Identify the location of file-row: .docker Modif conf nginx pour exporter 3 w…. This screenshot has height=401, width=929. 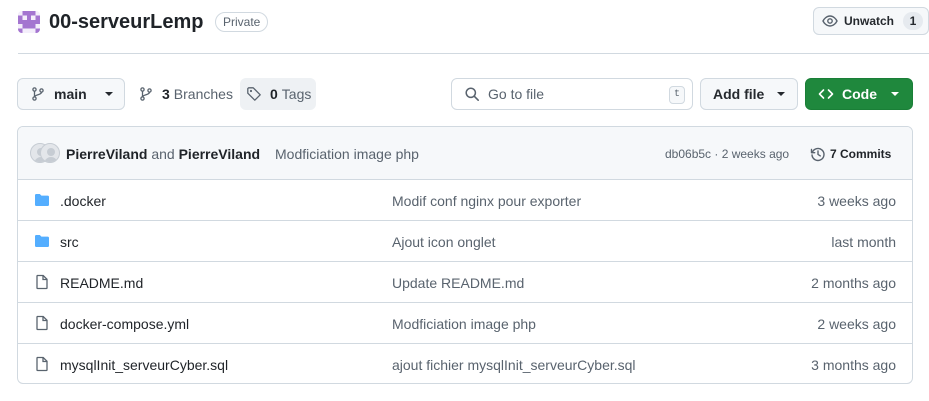
(465, 200).